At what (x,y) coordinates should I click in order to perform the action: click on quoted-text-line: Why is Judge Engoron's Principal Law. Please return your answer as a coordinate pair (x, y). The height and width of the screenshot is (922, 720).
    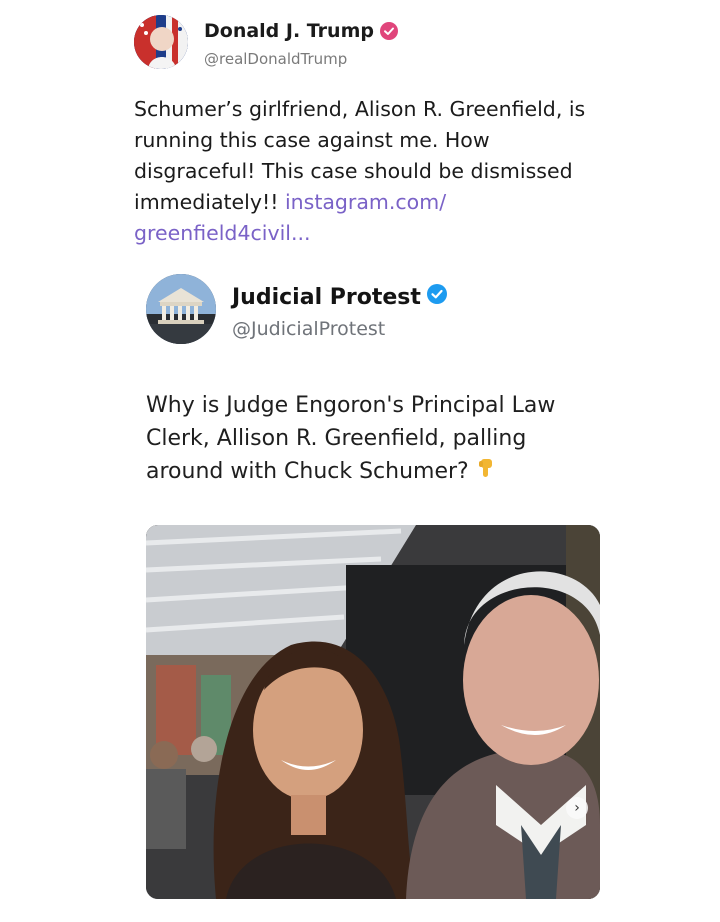
    Looking at the image, I should click on (351, 405).